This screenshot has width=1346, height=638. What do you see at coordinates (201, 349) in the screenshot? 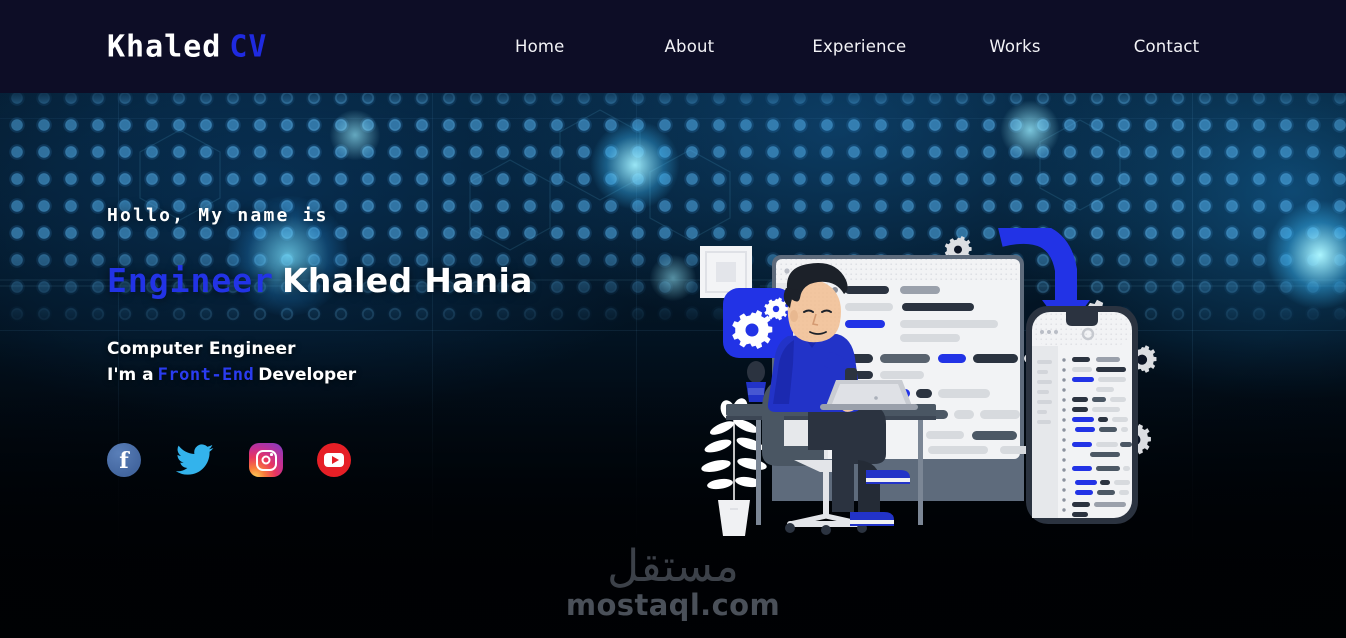
I see `hero-subtitle-role: Computer Engineer` at bounding box center [201, 349].